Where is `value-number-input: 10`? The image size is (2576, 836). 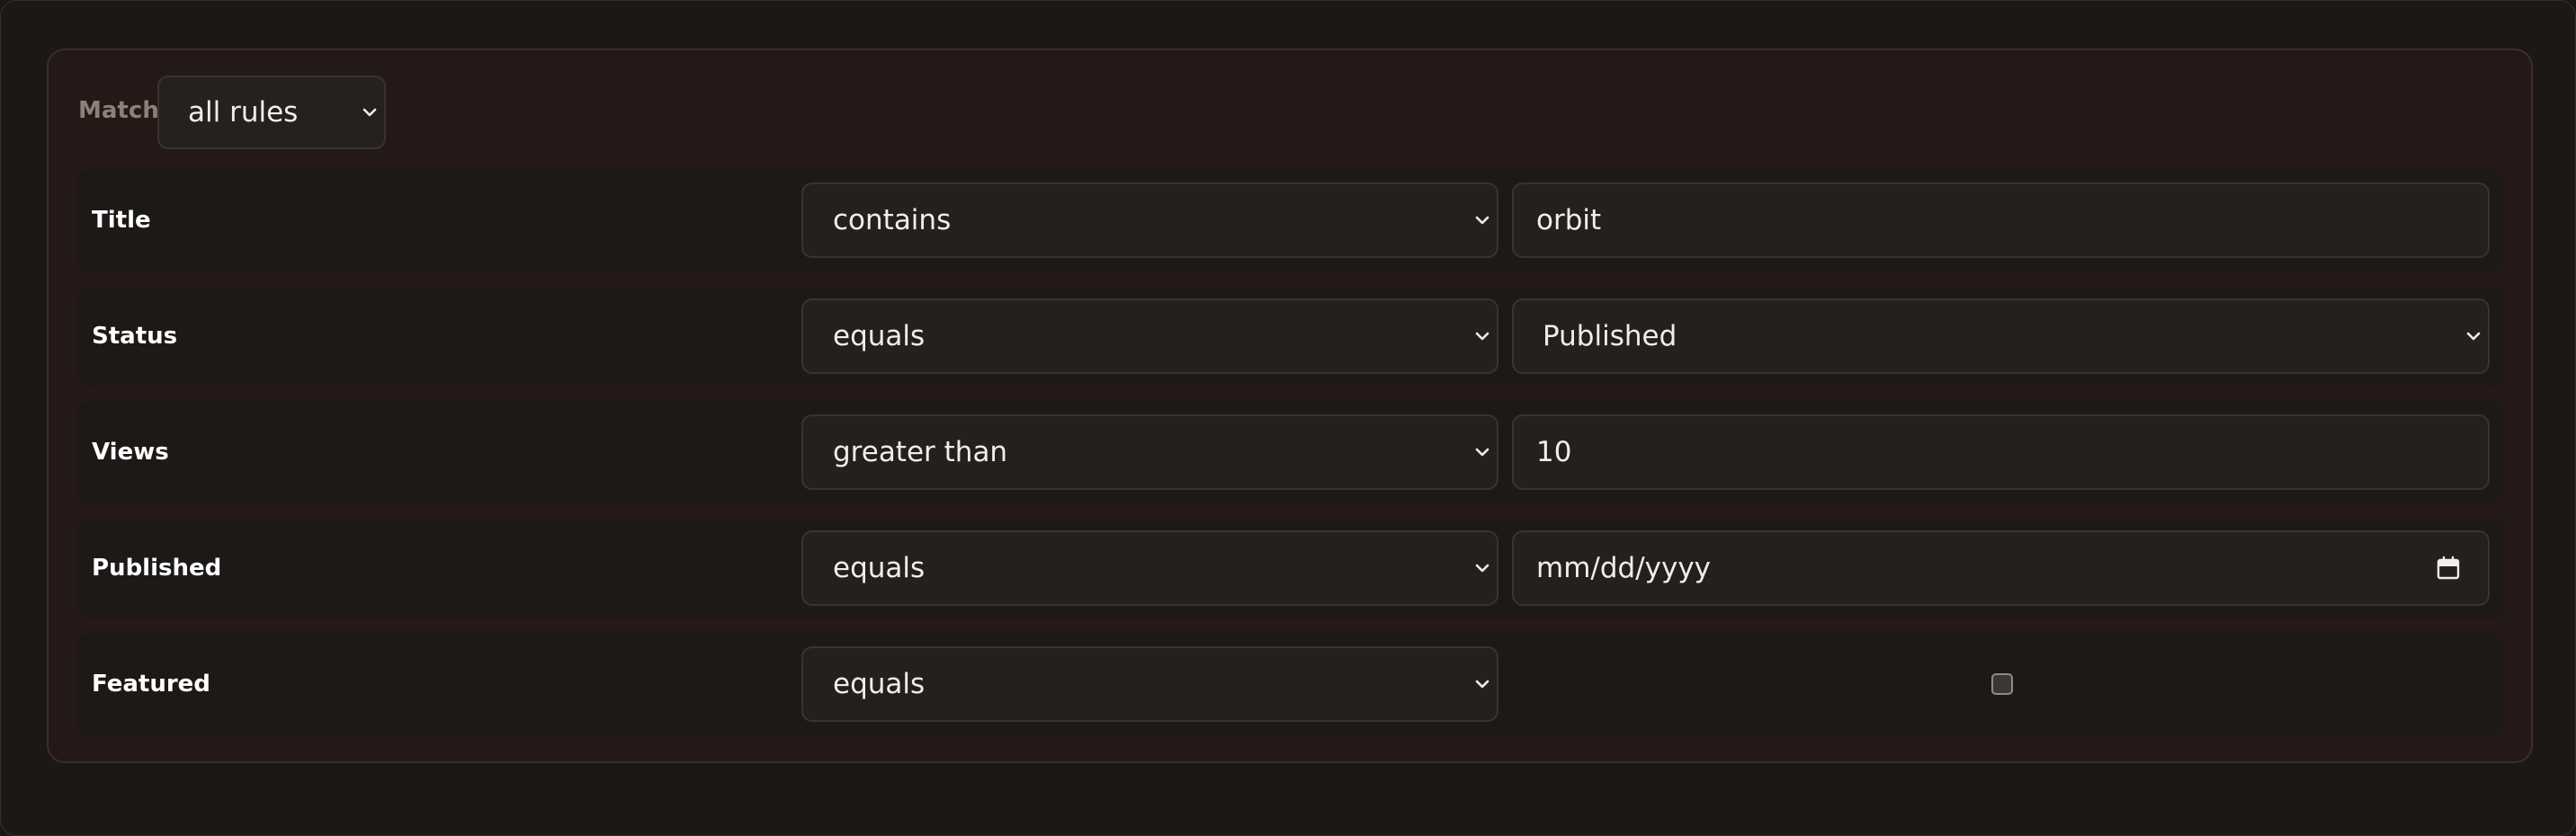 value-number-input: 10 is located at coordinates (2001, 452).